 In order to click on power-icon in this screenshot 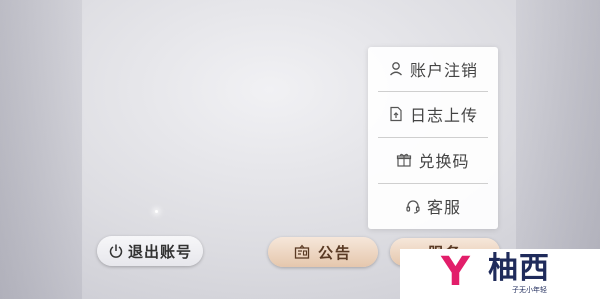, I will do `click(116, 251)`.